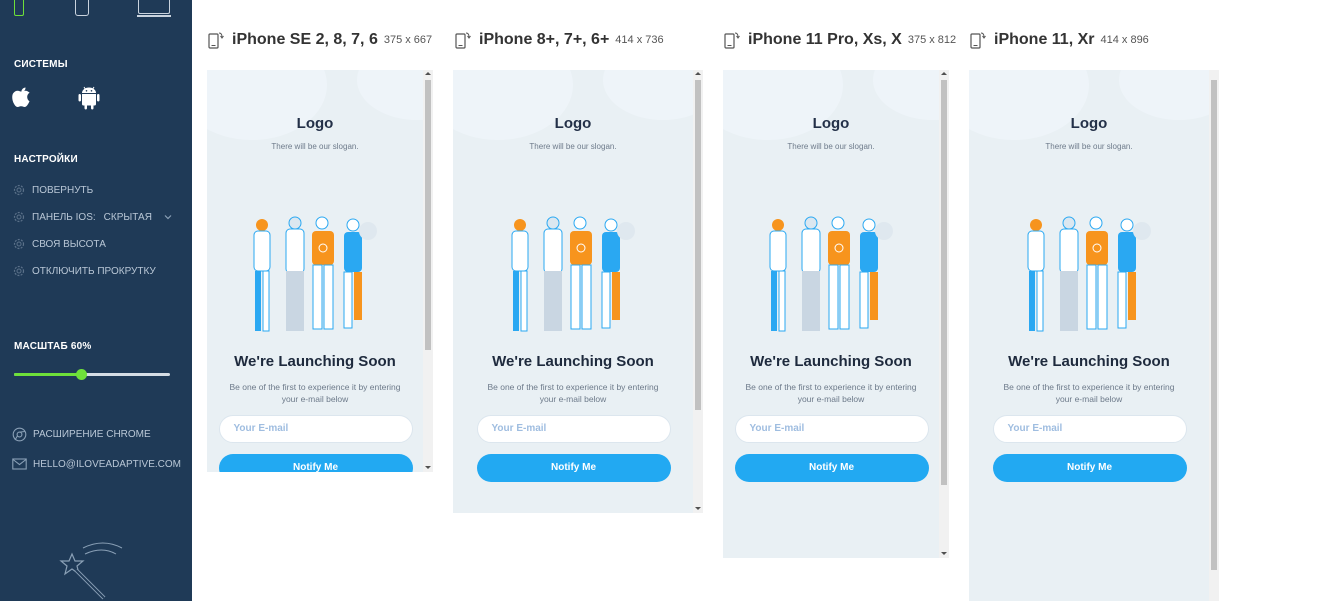  I want to click on chrome-extension-link: РАСШИРЕНИЕ CHROME, so click(81, 434).